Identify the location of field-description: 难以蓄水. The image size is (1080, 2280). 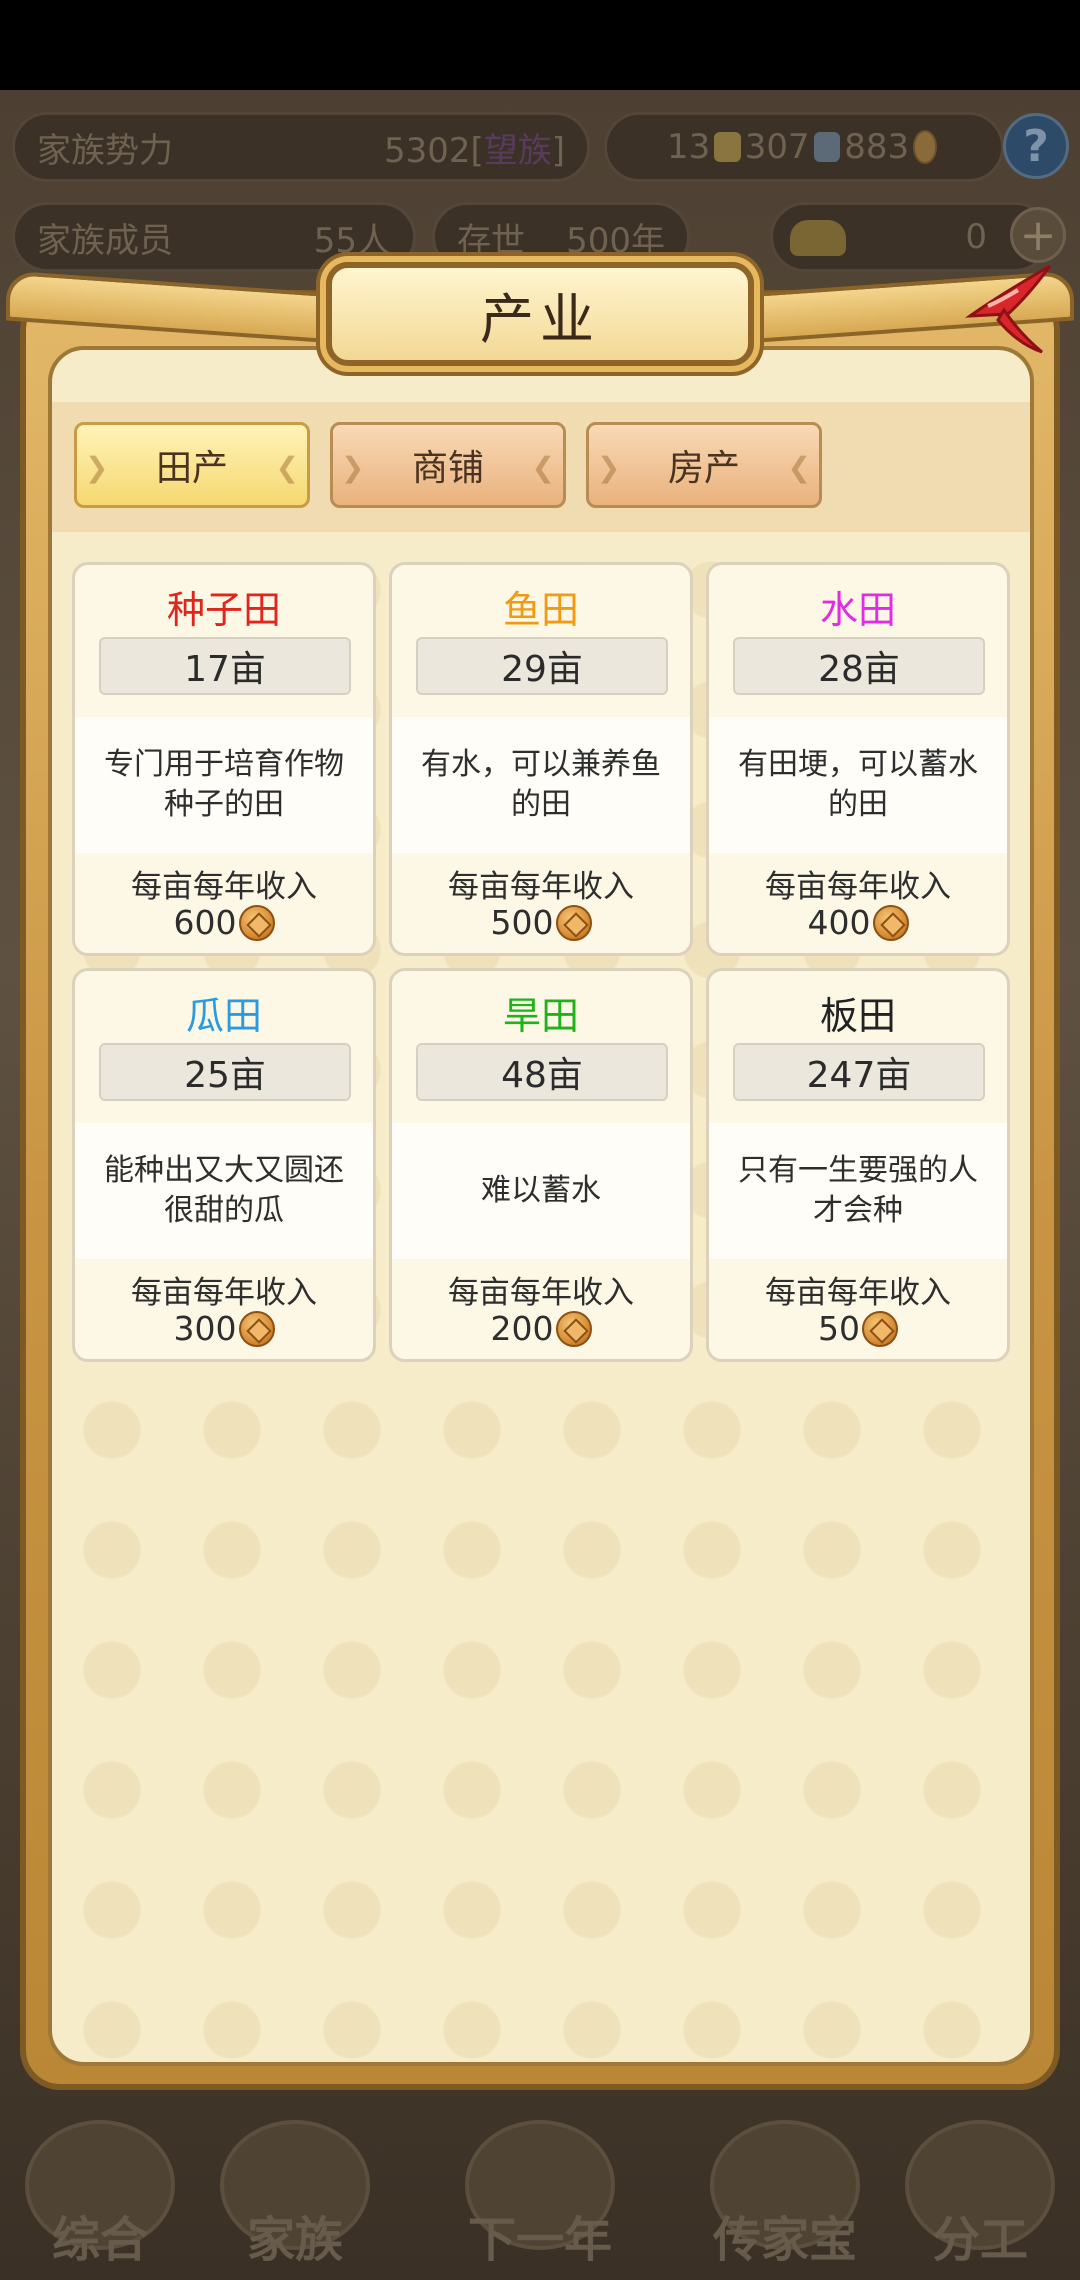
(541, 1191).